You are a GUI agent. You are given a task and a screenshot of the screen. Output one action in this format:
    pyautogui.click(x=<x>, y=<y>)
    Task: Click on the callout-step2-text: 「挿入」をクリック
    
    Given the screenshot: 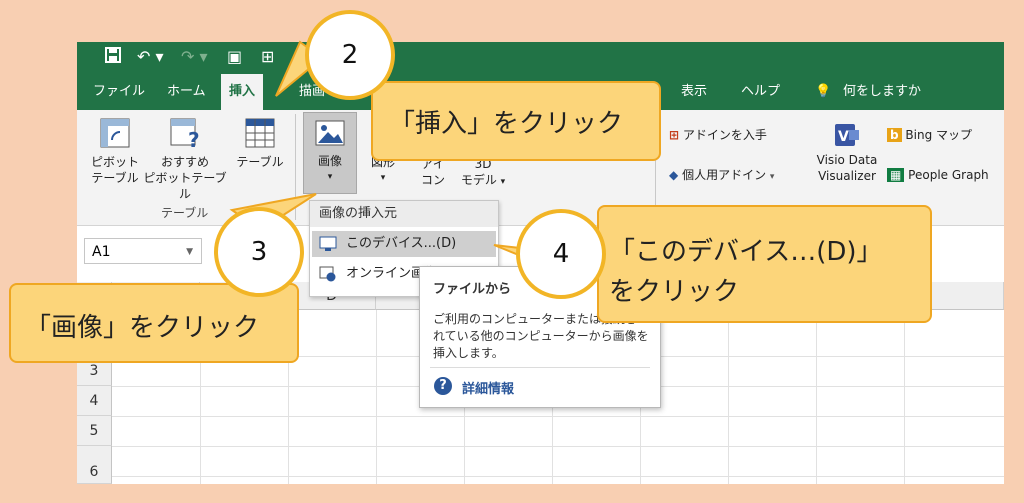 What is the action you would take?
    pyautogui.click(x=506, y=124)
    